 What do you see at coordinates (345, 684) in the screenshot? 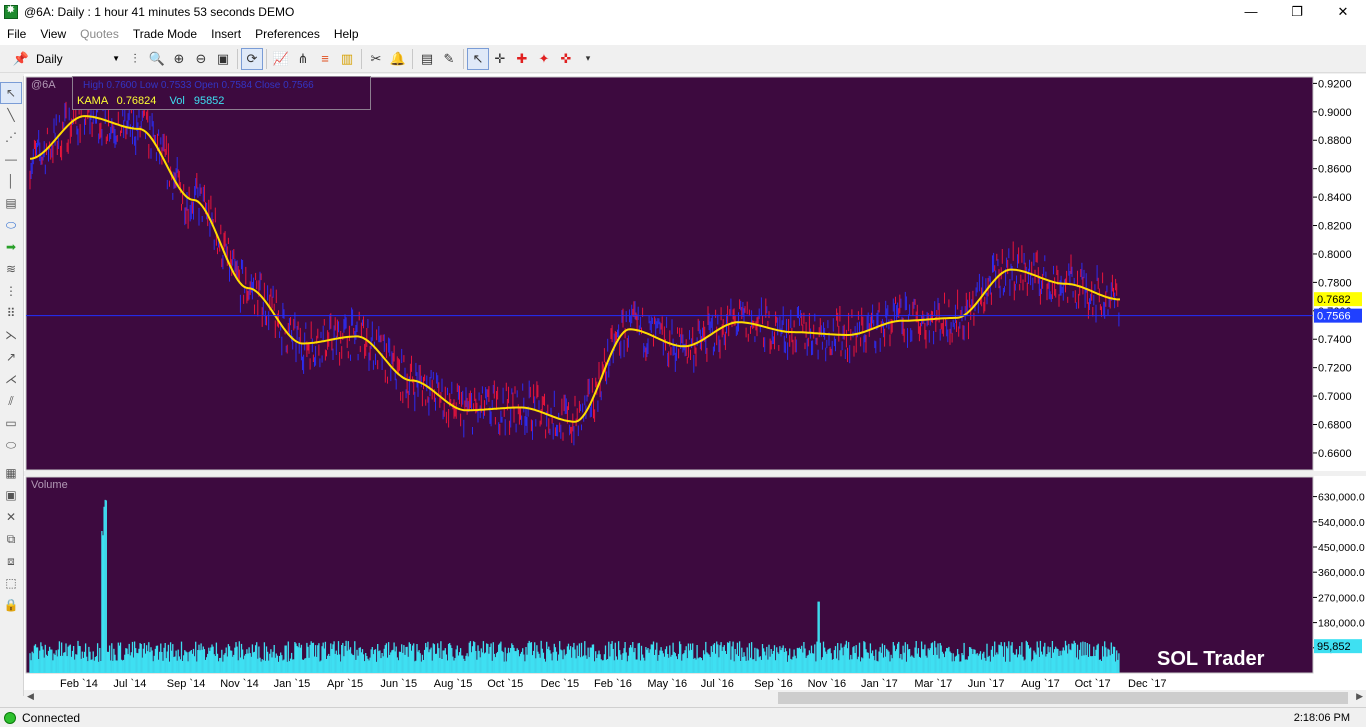
I see `time-axis-label: Apr `15` at bounding box center [345, 684].